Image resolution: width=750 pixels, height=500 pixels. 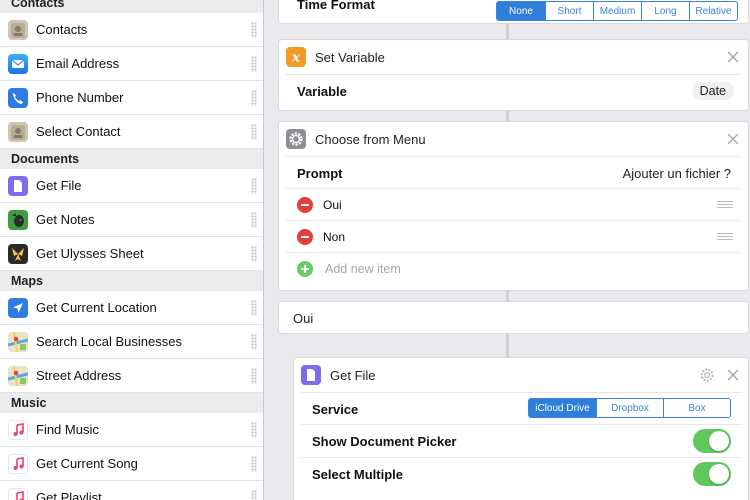 I want to click on time-format-segmented-control: None Short Medium Long Relative, so click(x=617, y=11).